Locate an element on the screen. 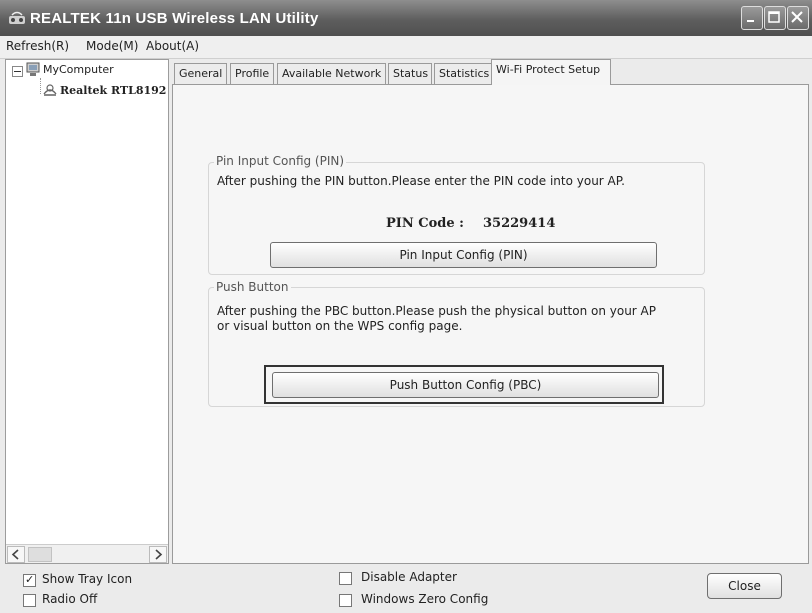 This screenshot has width=812, height=613. window-title: REALTEK 11n USB Wireless LAN Utility is located at coordinates (174, 18).